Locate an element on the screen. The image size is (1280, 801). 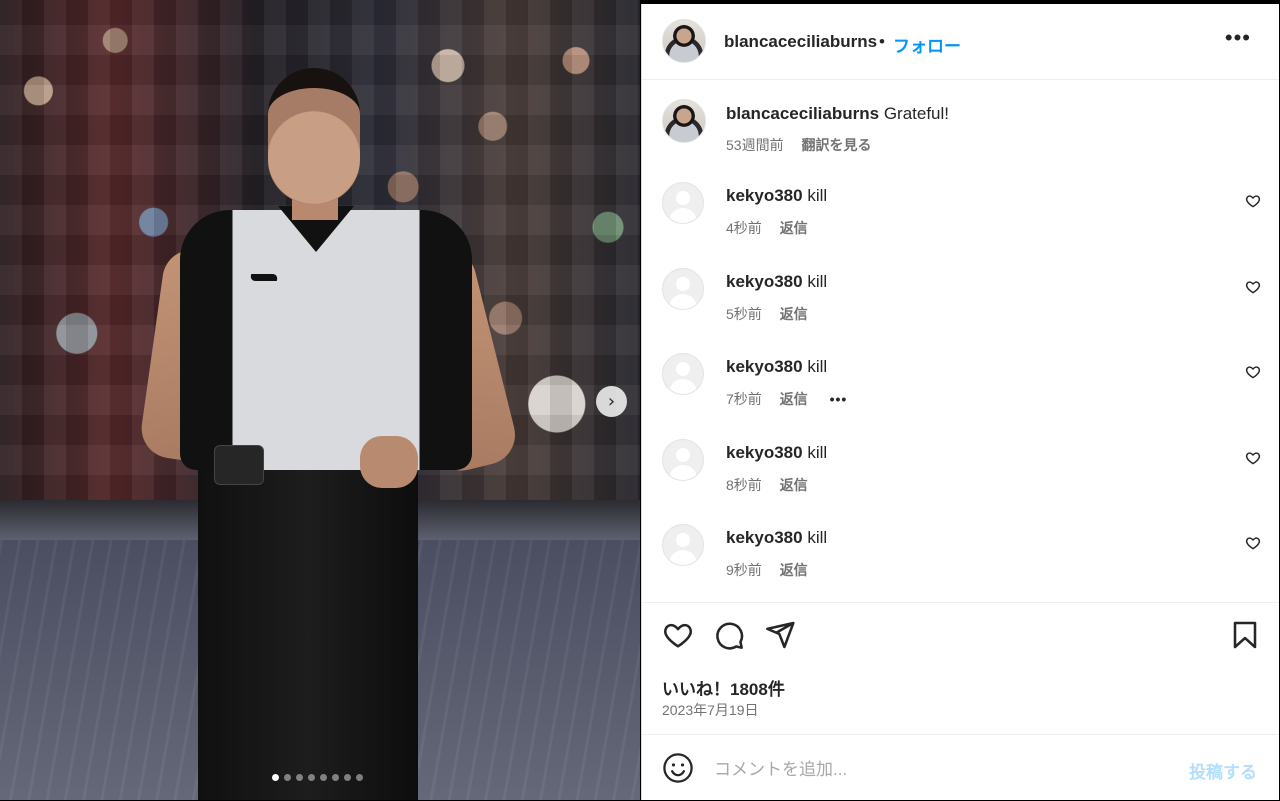
likes-count: いいね！1808件 is located at coordinates (723, 687).